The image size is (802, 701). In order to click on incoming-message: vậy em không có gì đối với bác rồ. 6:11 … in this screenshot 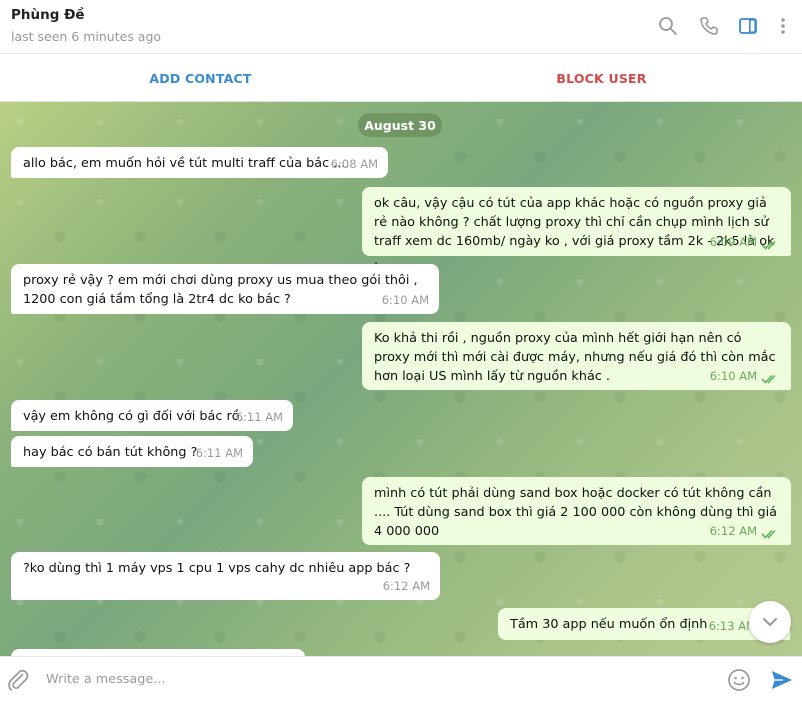, I will do `click(152, 415)`.